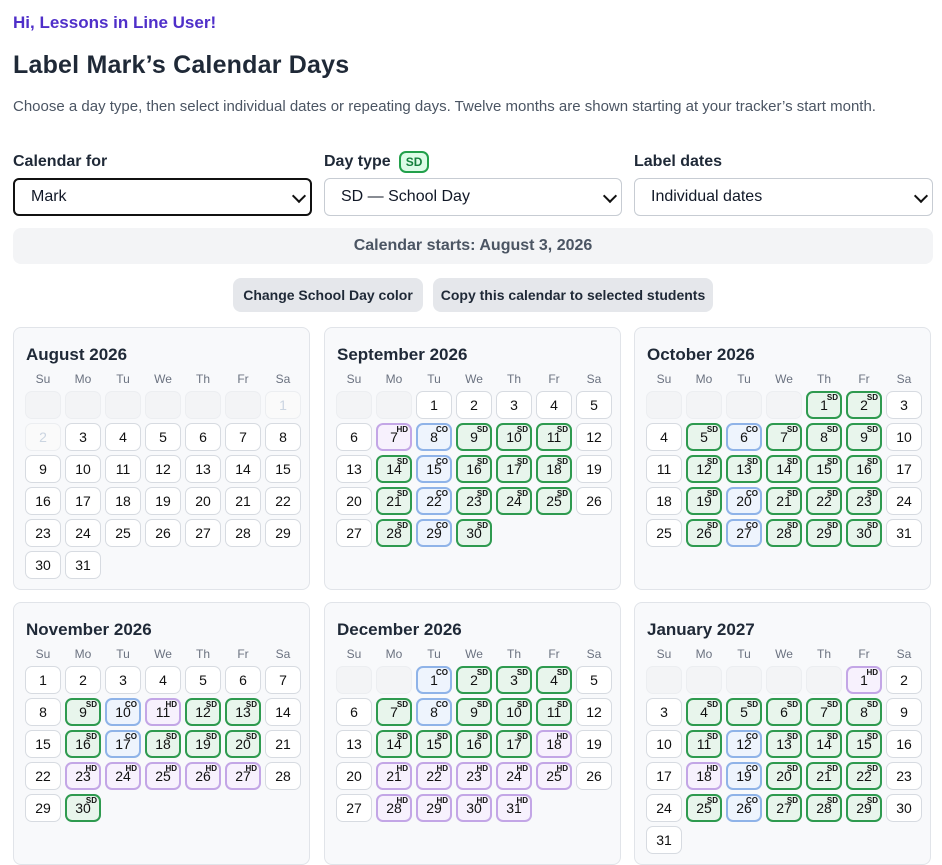  What do you see at coordinates (864, 808) in the screenshot?
I see `day-cell: 29 SD` at bounding box center [864, 808].